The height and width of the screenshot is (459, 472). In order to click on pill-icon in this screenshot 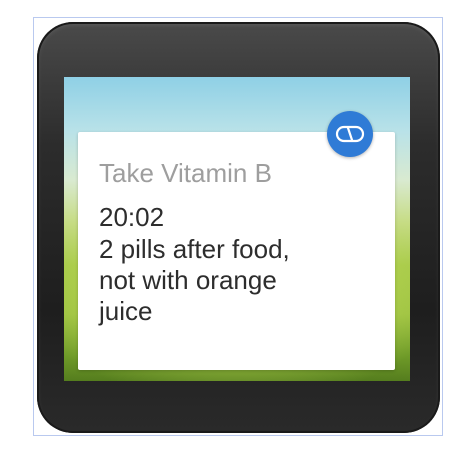, I will do `click(350, 134)`.